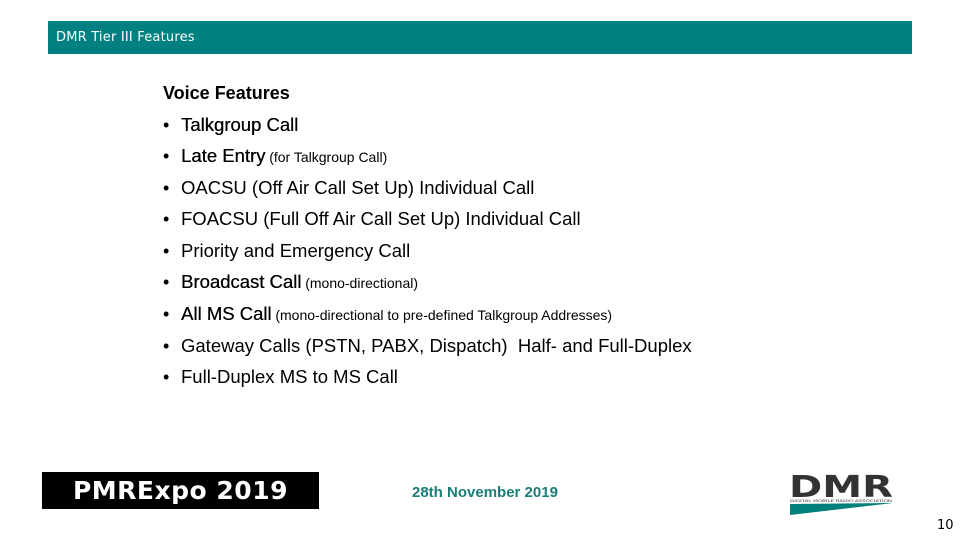 The width and height of the screenshot is (960, 540). I want to click on feature-note: (for Talkgroup Call), so click(326, 157).